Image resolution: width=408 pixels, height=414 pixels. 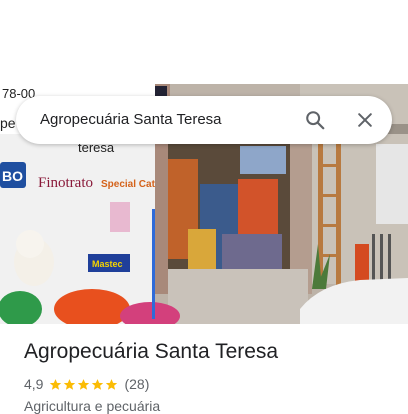 What do you see at coordinates (8, 123) in the screenshot?
I see `sign-text-2: pe` at bounding box center [8, 123].